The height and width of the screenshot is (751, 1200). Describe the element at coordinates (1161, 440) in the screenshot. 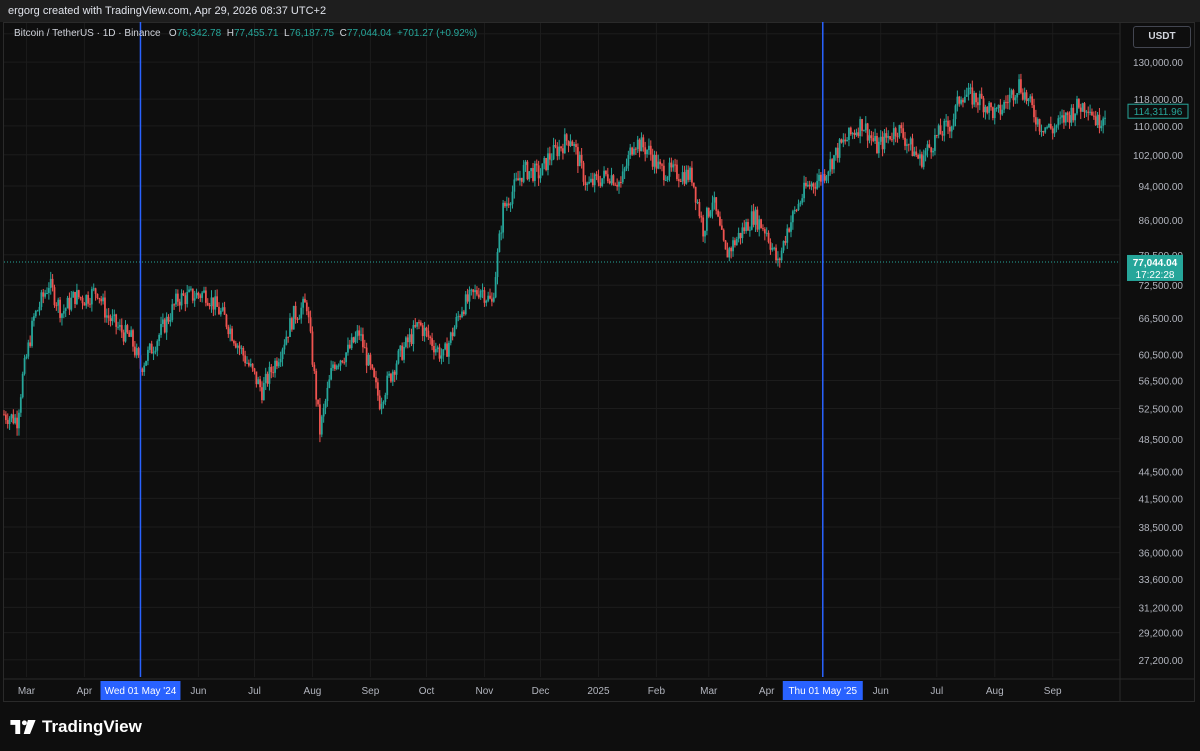

I see `y-tick-label: 48,500.00` at that location.